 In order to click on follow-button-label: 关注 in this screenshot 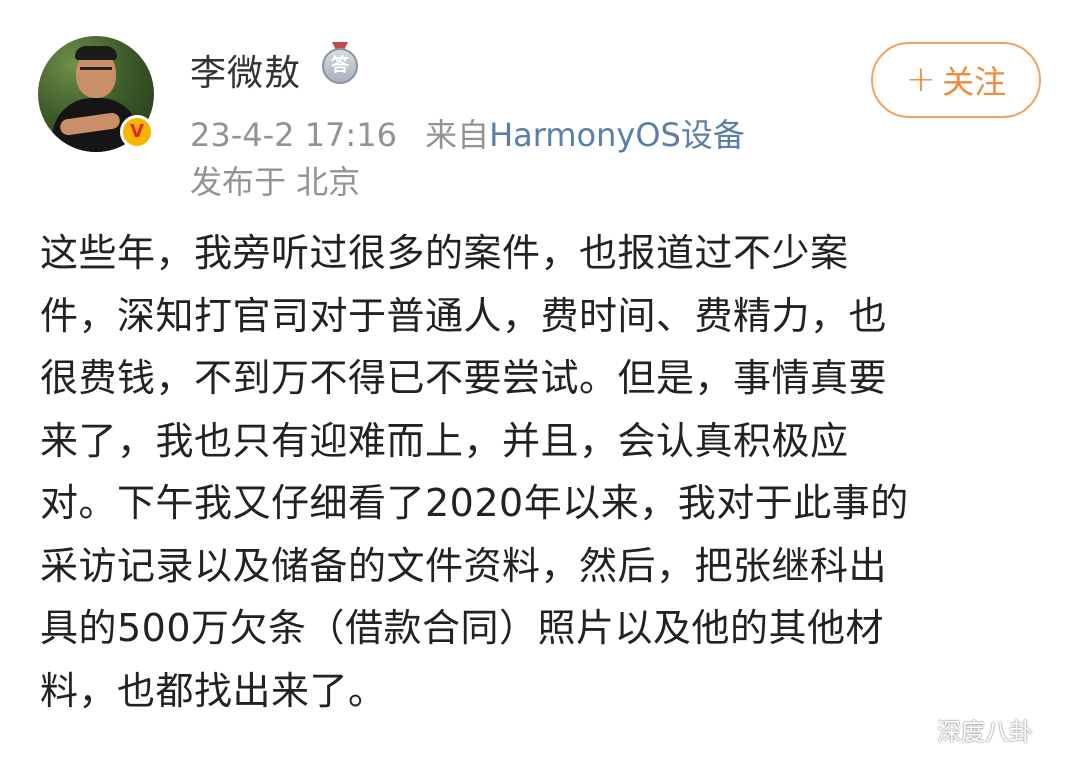, I will do `click(974, 82)`.